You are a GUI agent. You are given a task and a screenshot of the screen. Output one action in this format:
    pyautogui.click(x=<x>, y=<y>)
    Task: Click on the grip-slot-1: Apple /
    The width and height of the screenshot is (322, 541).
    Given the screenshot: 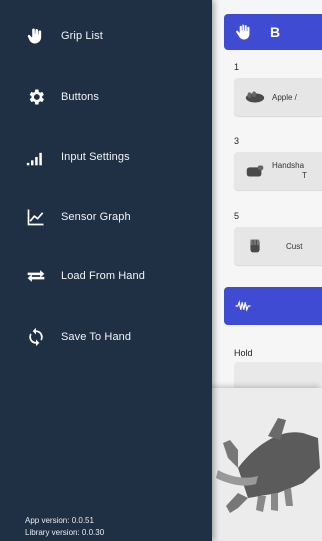 What is the action you would take?
    pyautogui.click(x=278, y=97)
    